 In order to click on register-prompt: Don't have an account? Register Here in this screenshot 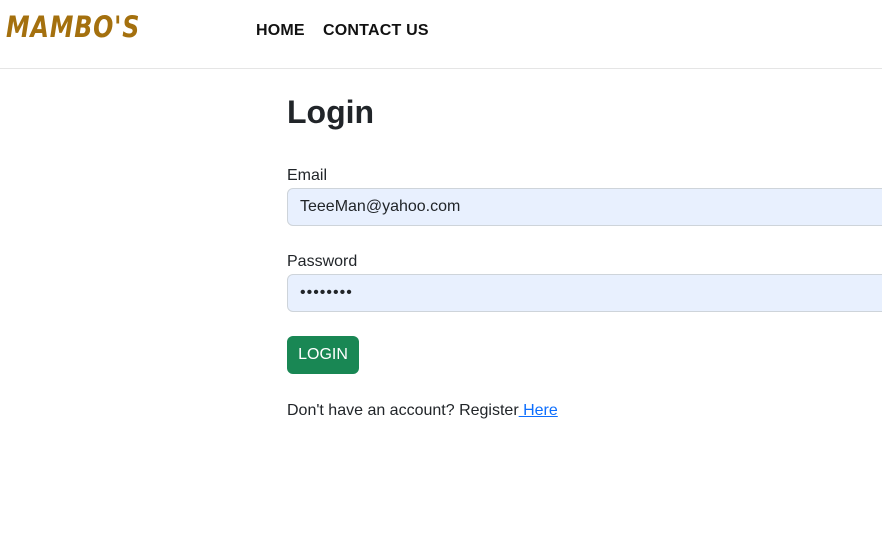, I will do `click(422, 411)`.